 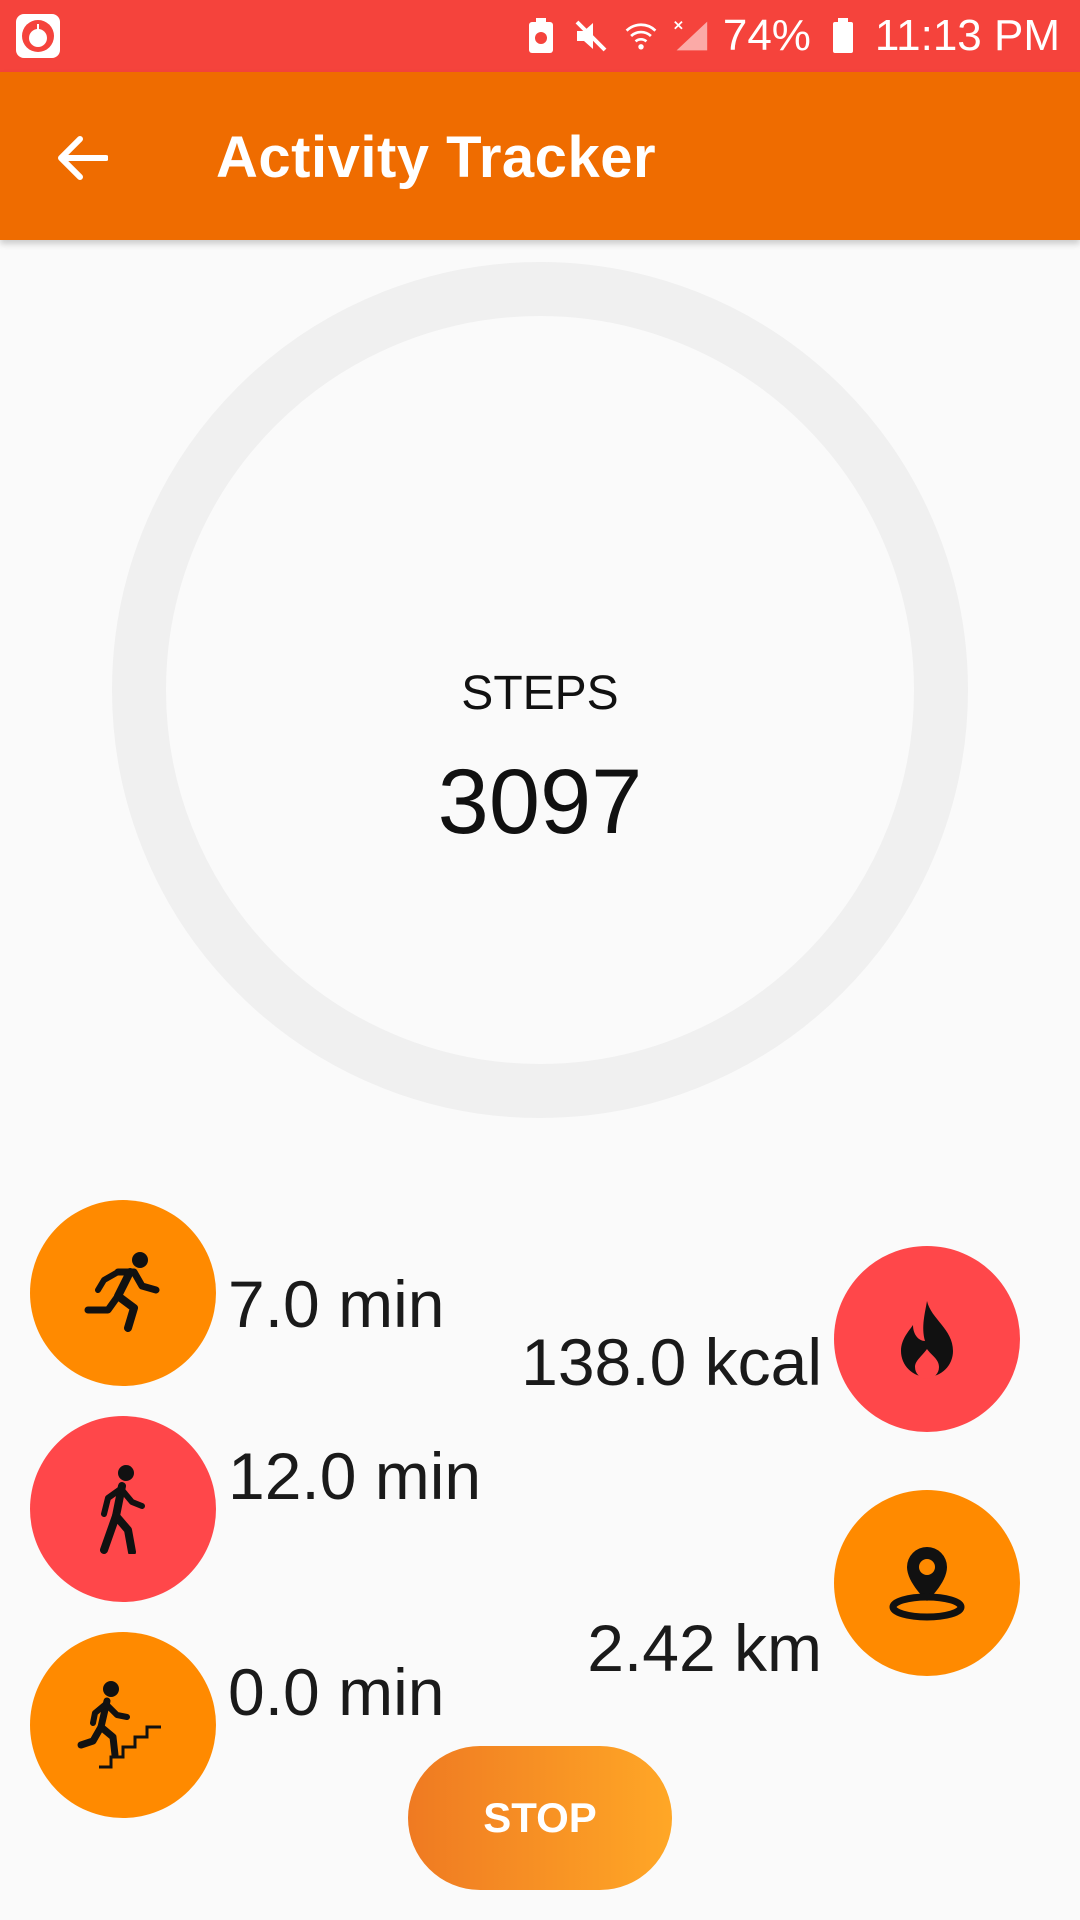 I want to click on location-pin-icon, so click(x=927, y=1584).